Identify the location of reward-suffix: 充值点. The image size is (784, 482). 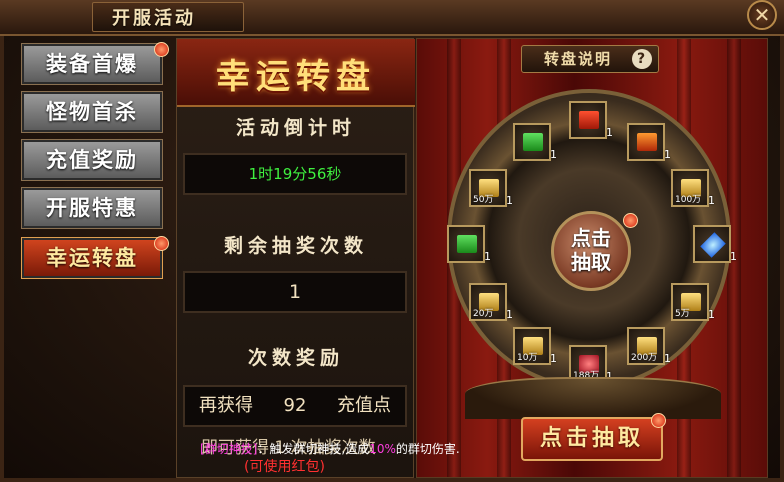
(364, 405).